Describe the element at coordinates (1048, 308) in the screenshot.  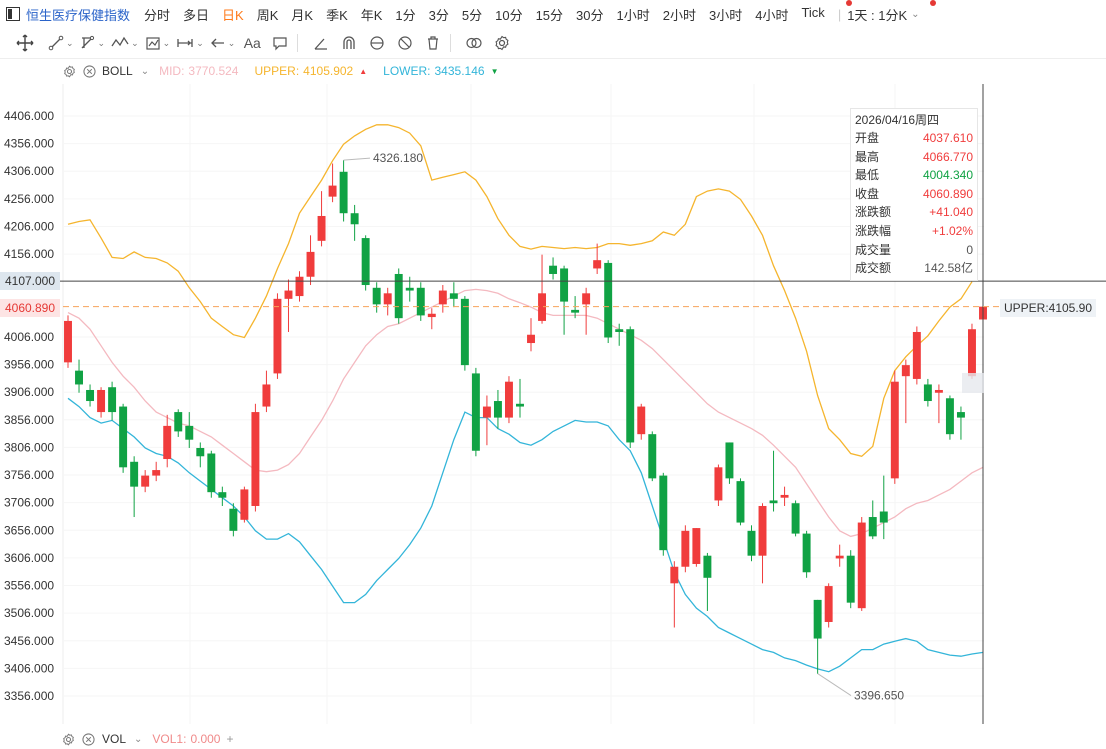
I see `upper-value-tag: UPPER:4105.90` at that location.